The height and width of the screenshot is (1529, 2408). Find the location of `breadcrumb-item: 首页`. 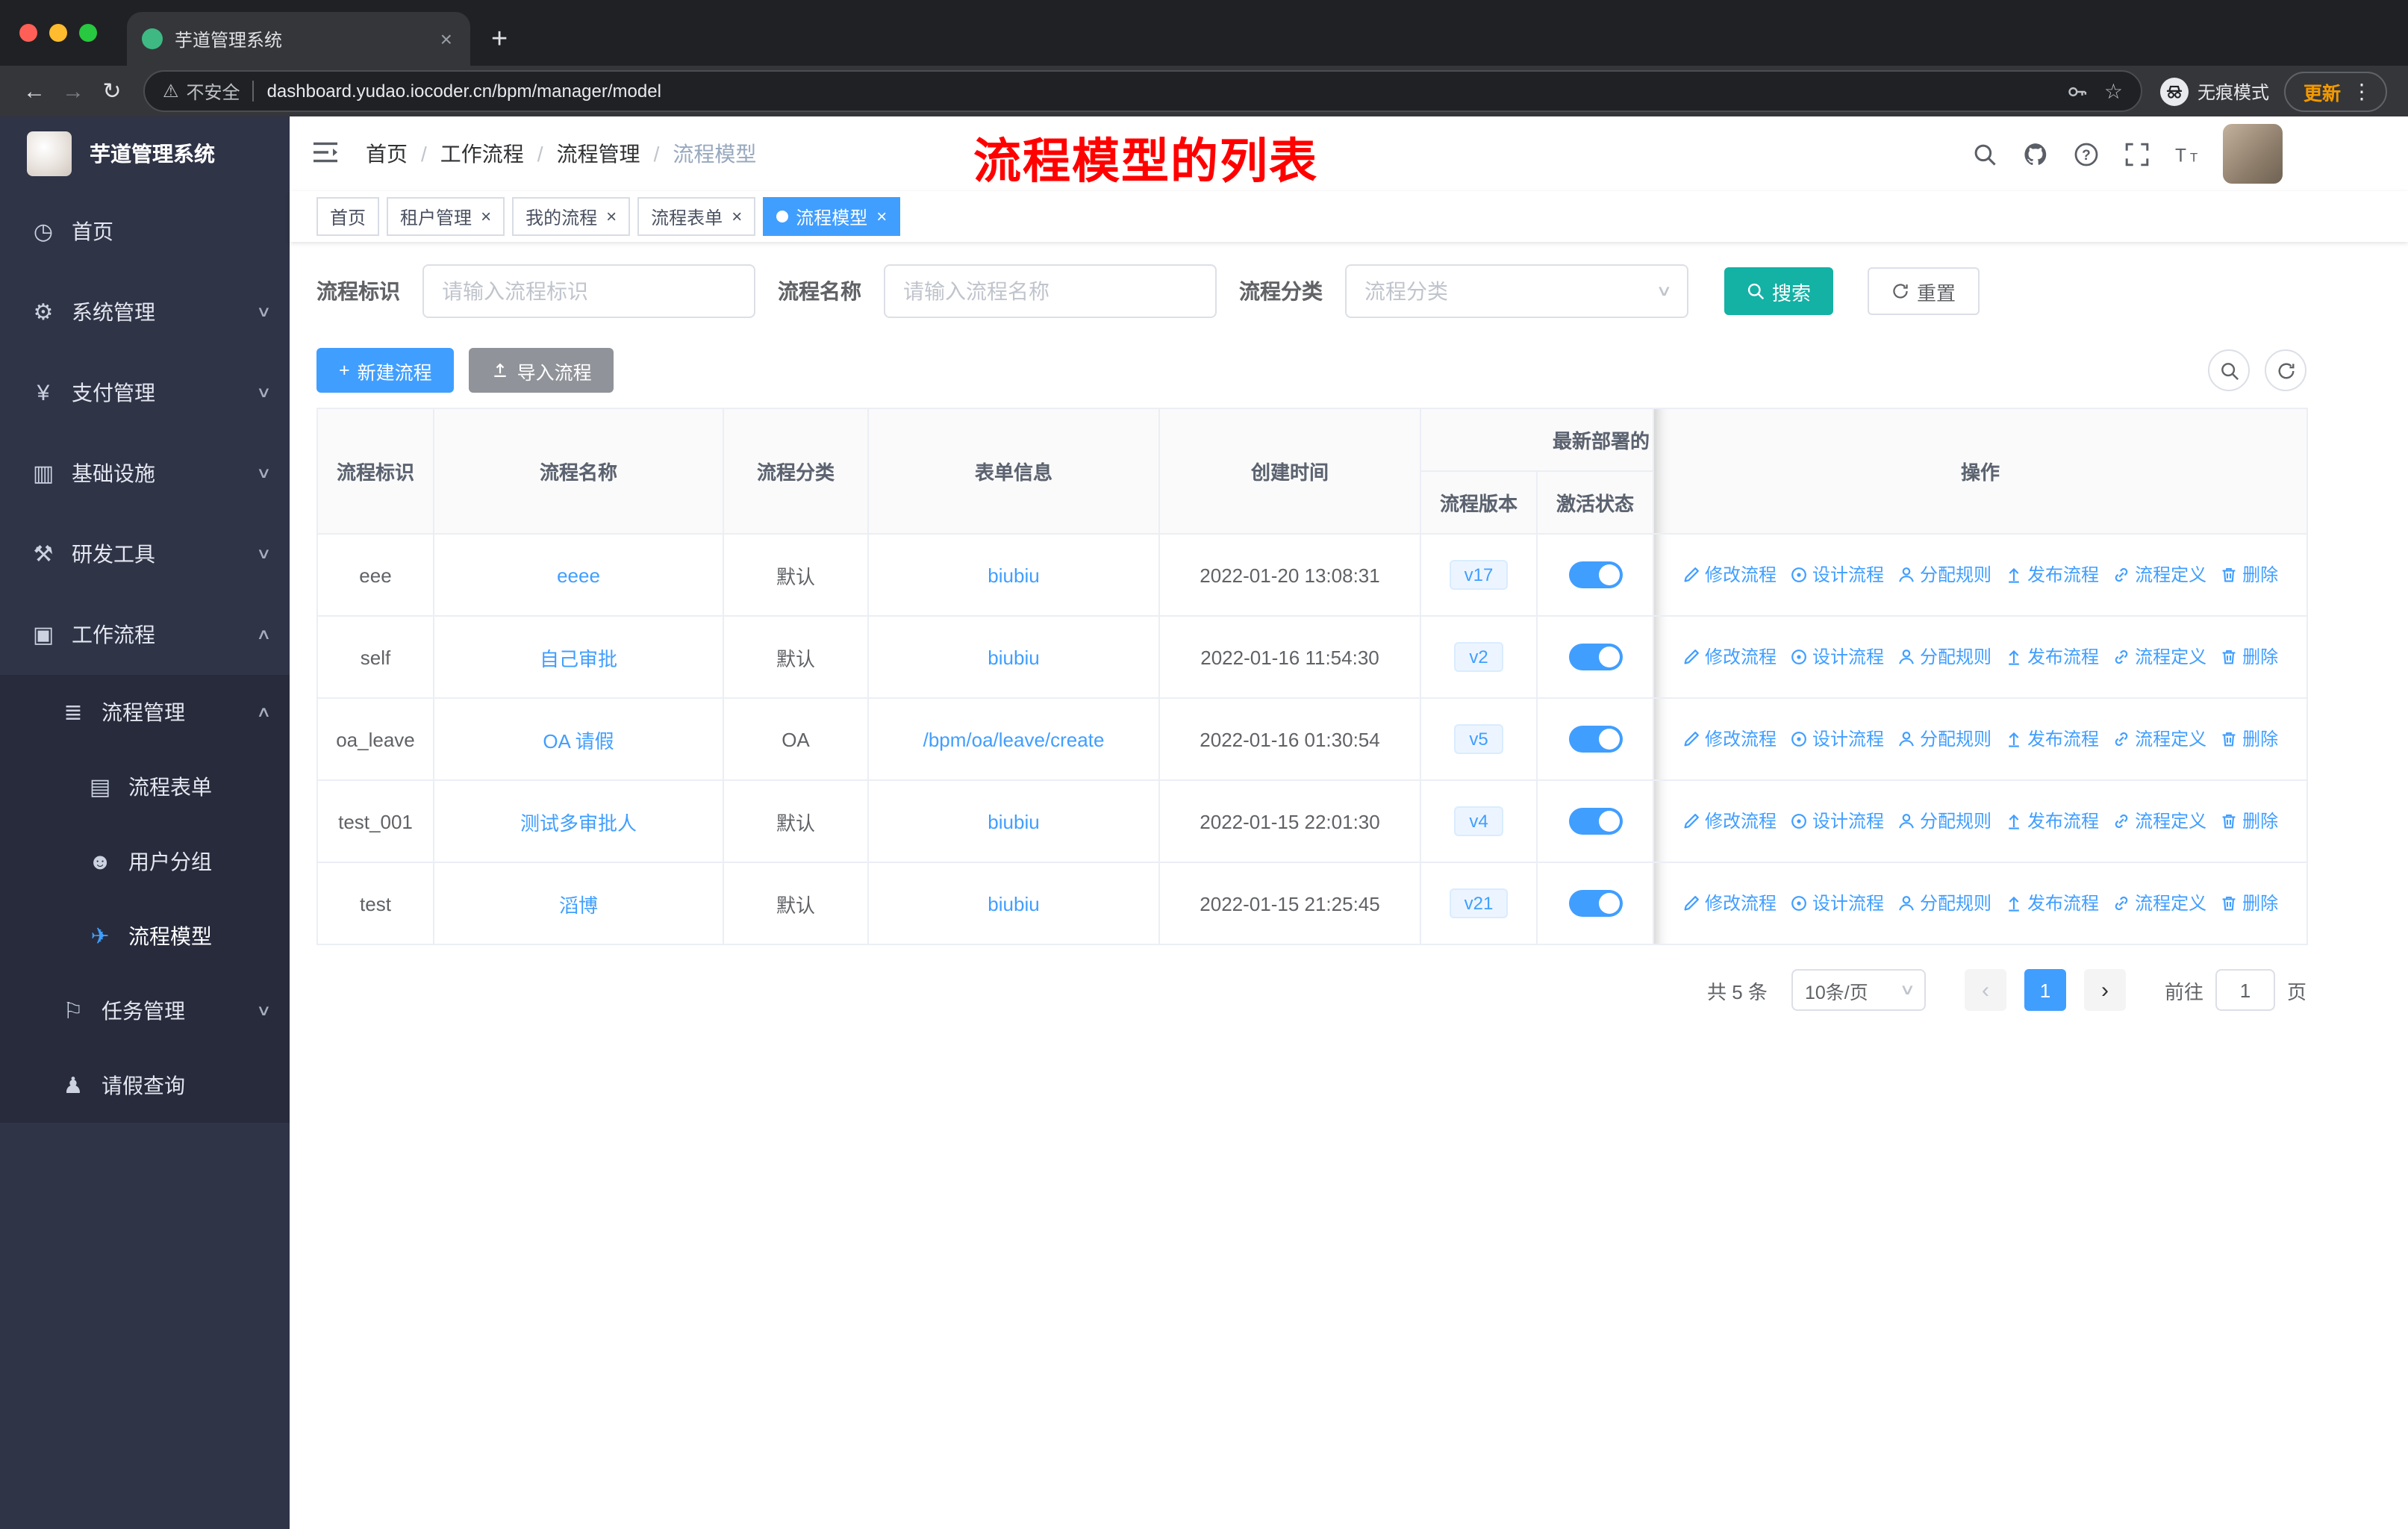

breadcrumb-item: 首页 is located at coordinates (387, 154).